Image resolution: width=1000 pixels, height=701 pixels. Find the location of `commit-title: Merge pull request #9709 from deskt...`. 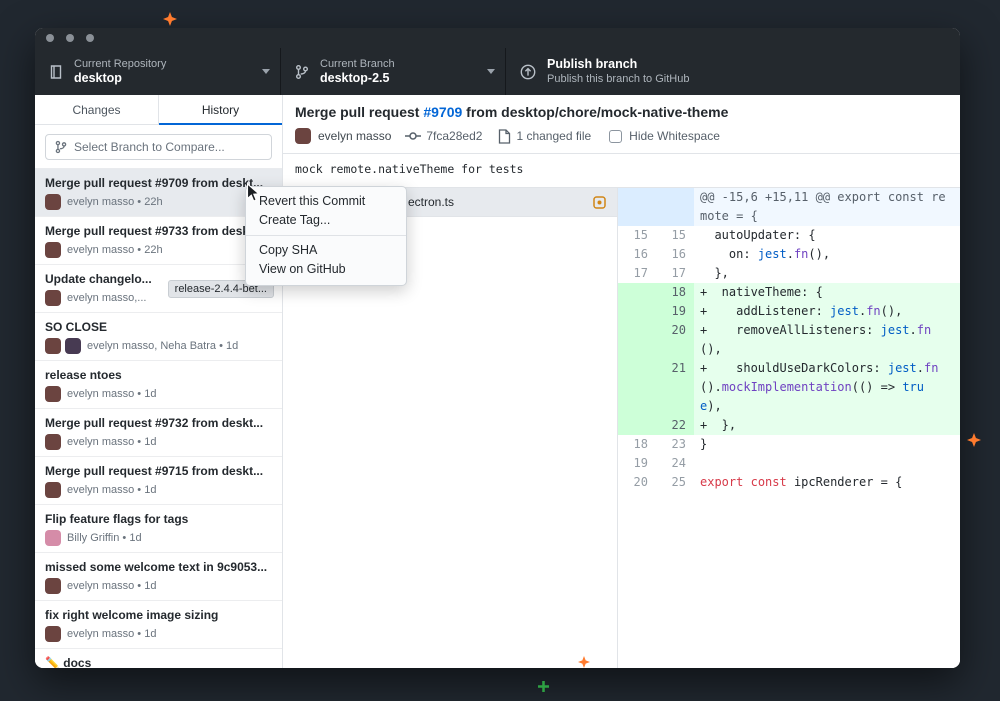

commit-title: Merge pull request #9709 from deskt... is located at coordinates (154, 183).